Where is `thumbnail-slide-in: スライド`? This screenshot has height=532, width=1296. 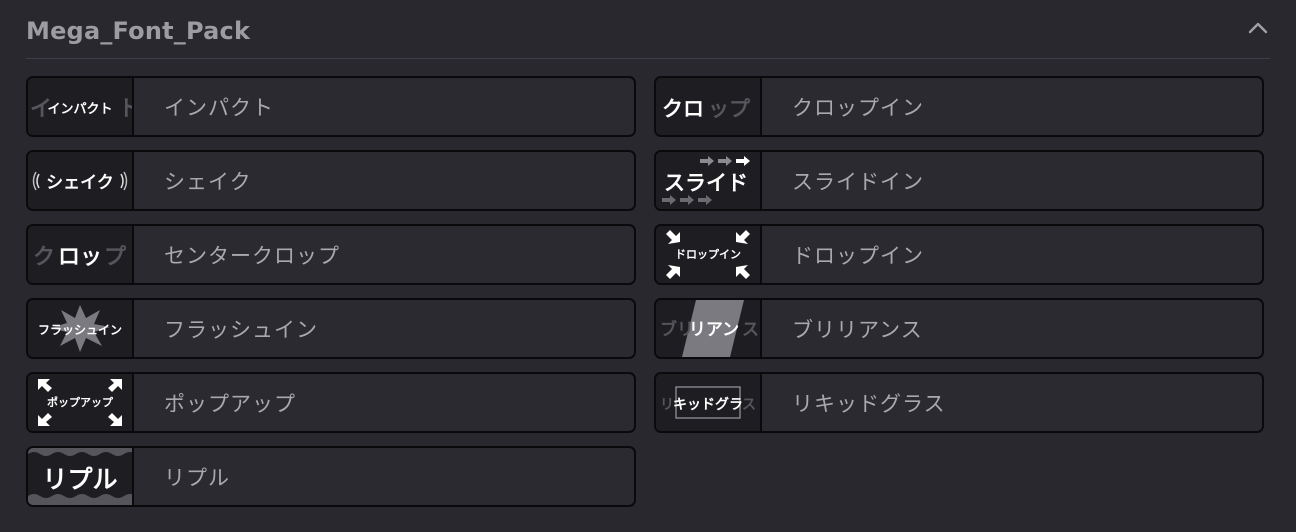 thumbnail-slide-in: スライド is located at coordinates (709, 180).